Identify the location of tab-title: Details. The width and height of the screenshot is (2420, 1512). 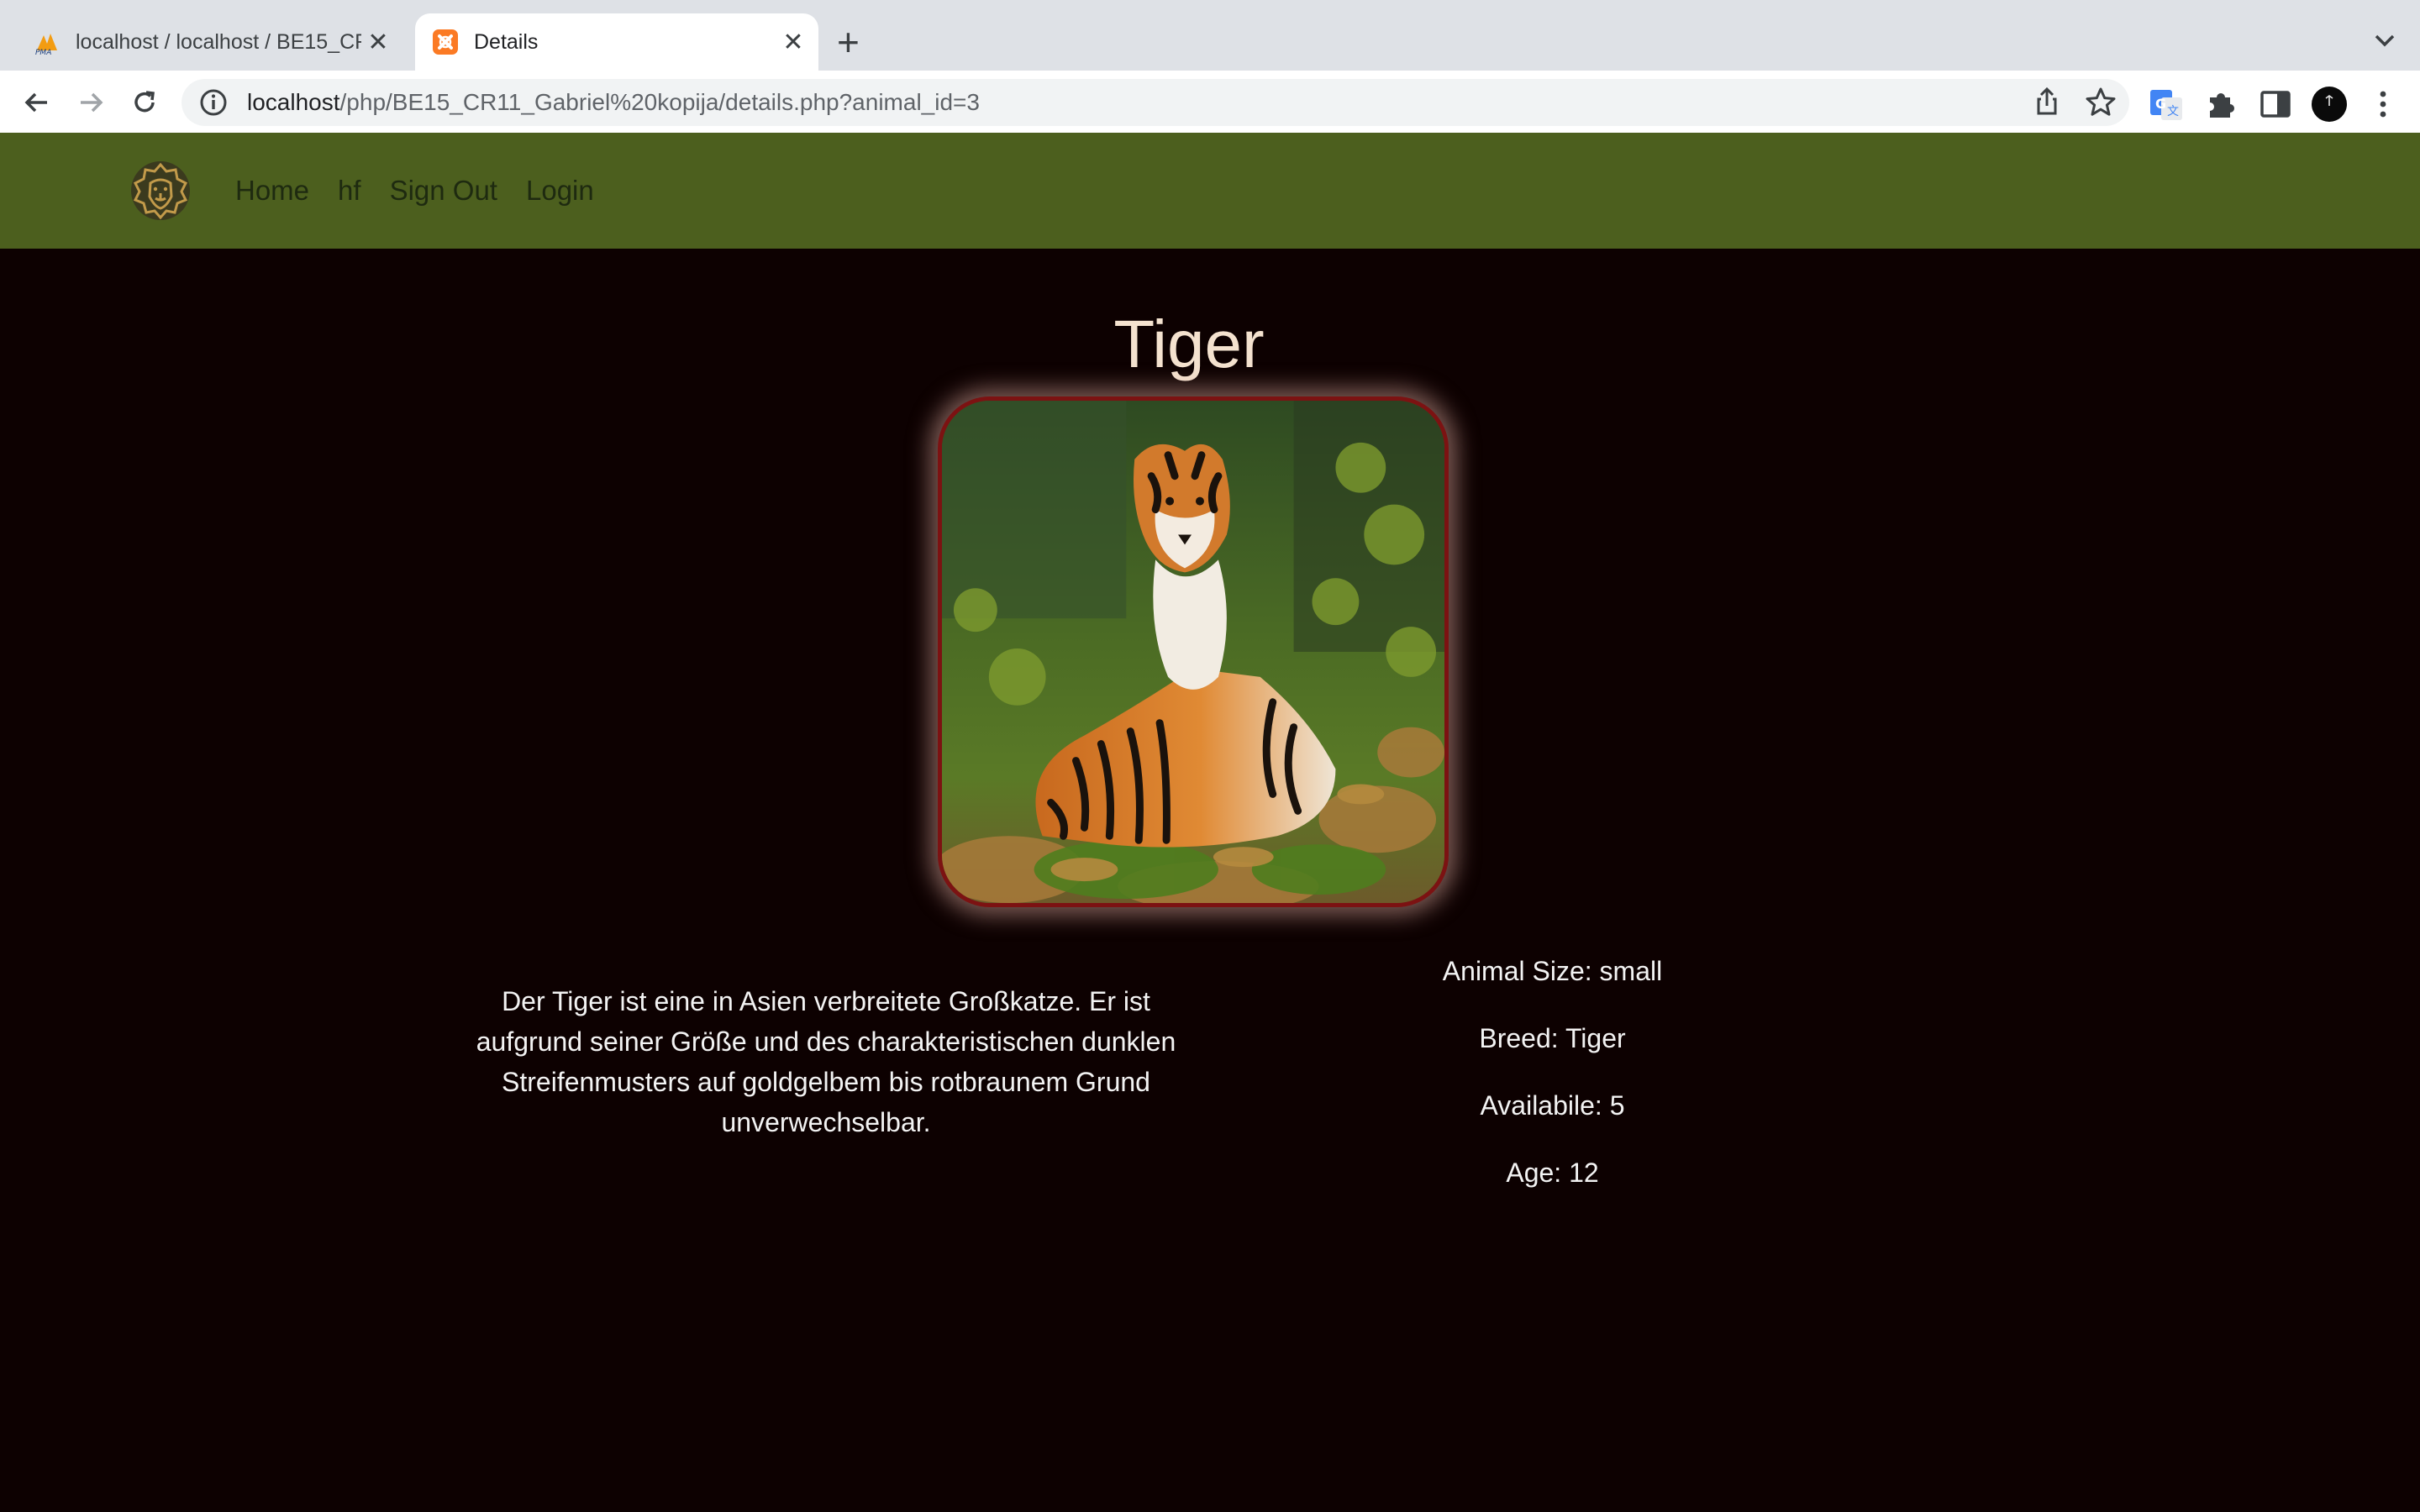
(507, 41).